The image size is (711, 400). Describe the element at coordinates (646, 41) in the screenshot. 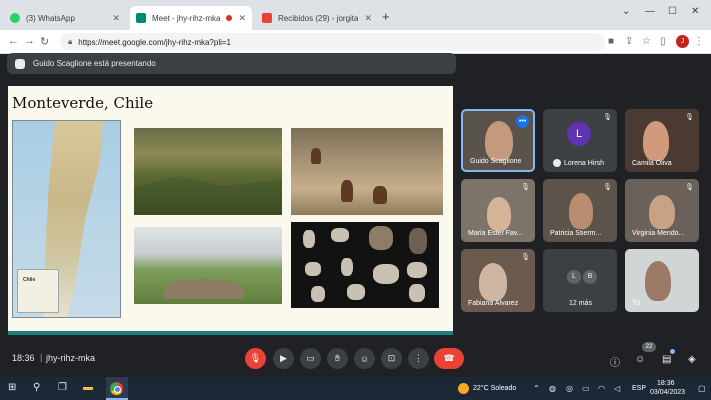

I see `bookmark-star-icon: ☆` at that location.